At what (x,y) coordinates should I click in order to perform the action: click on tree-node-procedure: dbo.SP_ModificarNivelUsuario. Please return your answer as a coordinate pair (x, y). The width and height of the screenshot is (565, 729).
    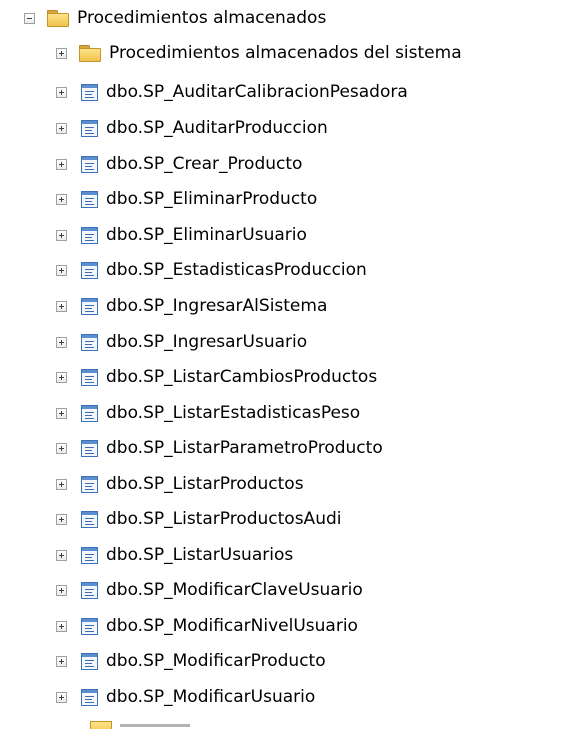
    Looking at the image, I should click on (207, 626).